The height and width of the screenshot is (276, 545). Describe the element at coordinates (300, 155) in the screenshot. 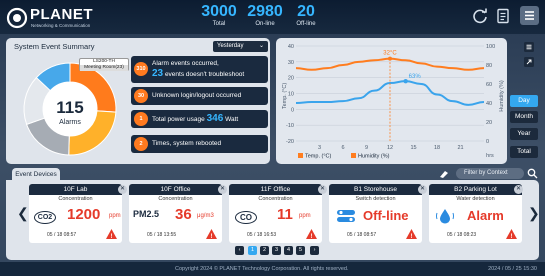

I see `legend-temp-swatch` at that location.